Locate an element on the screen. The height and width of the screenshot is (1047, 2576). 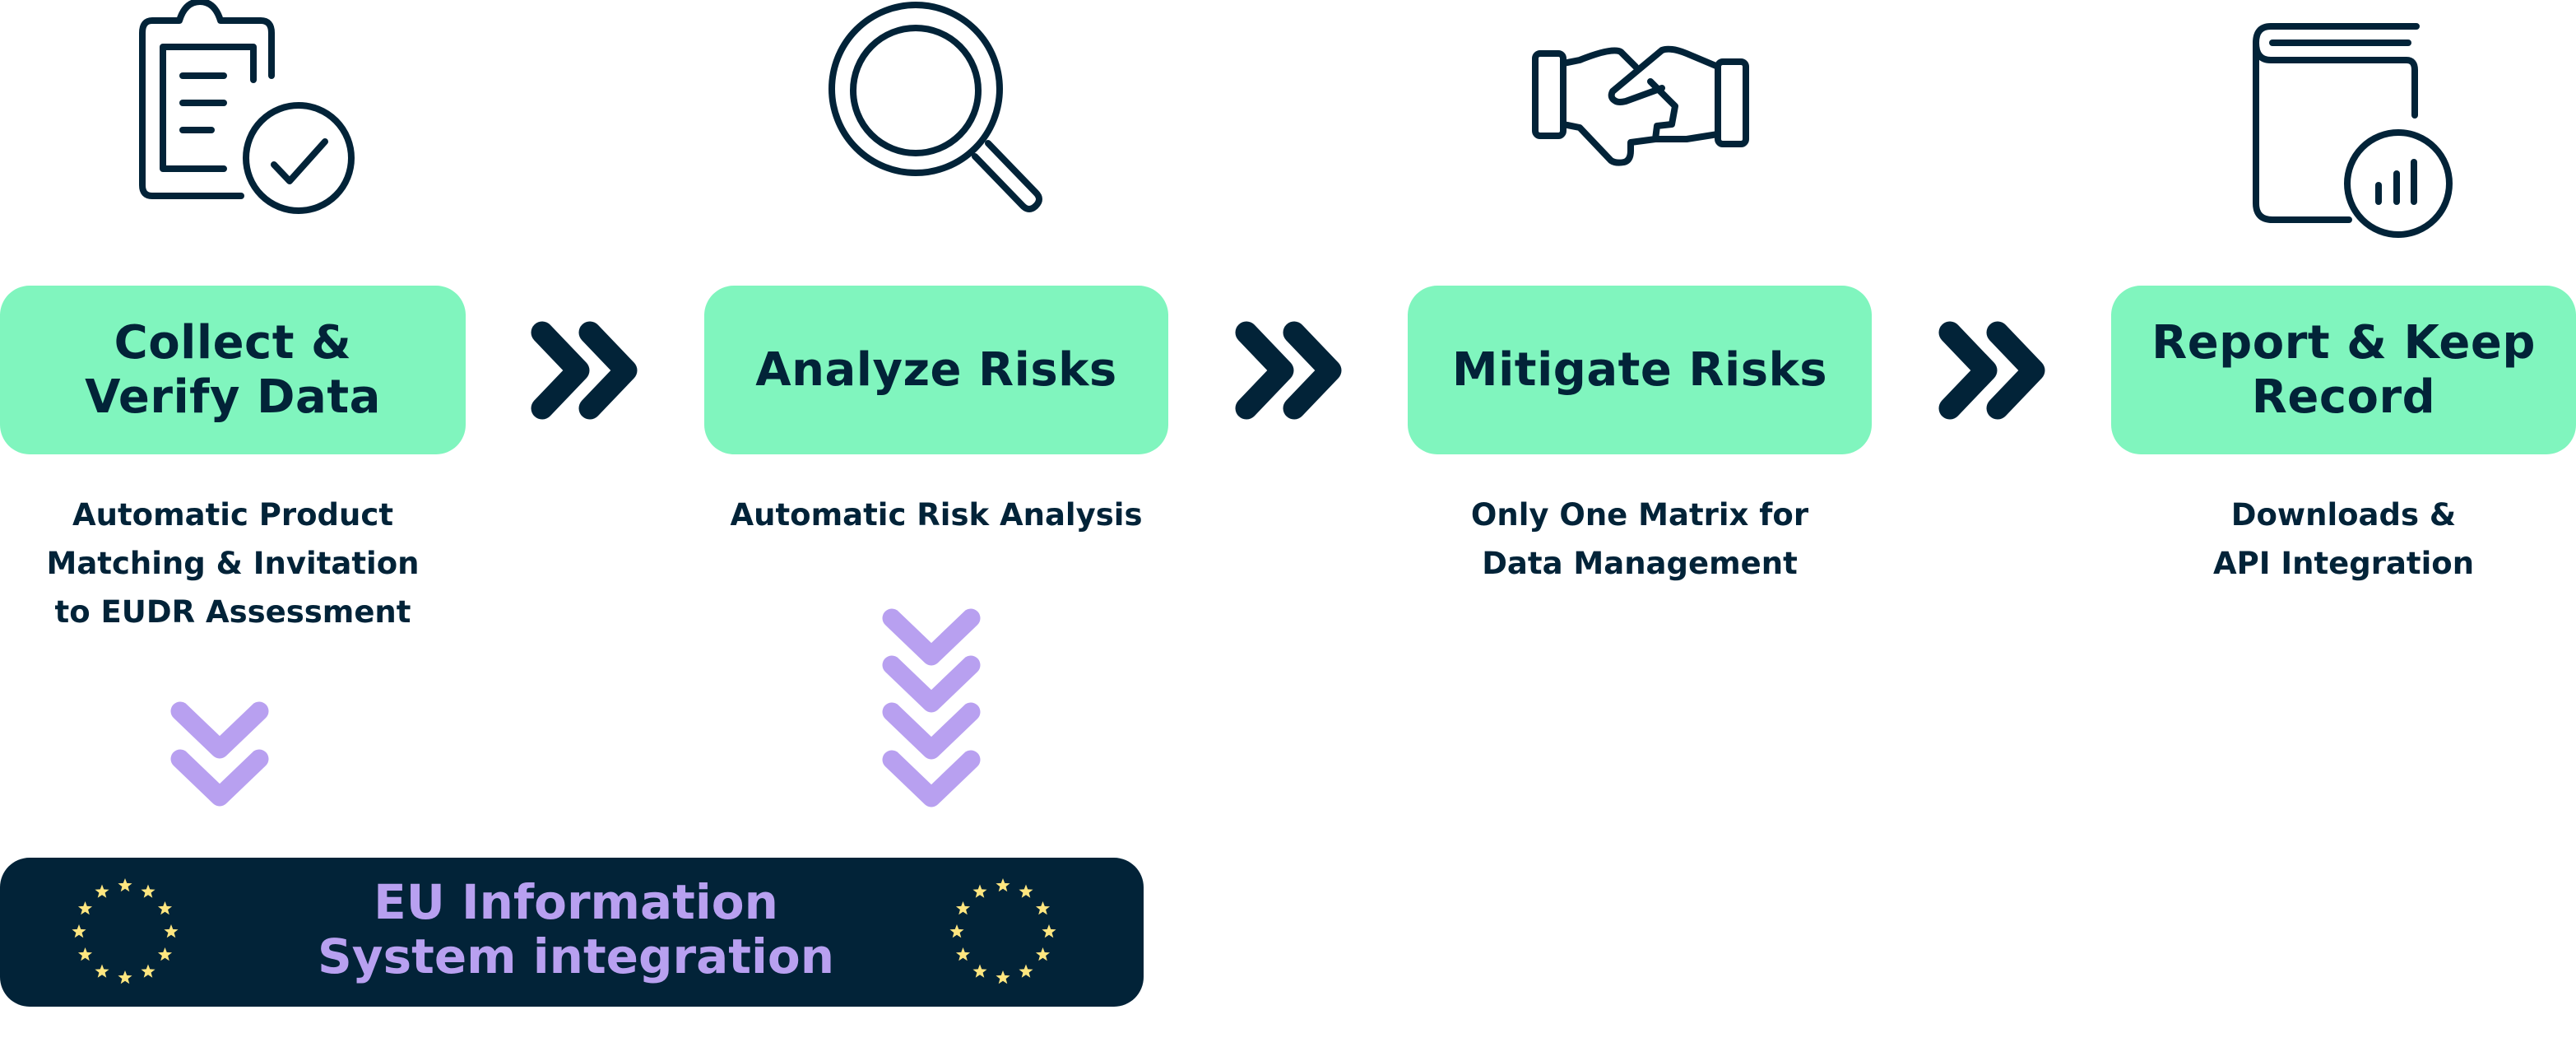
step-title: Report & Keep Record is located at coordinates (2343, 369).